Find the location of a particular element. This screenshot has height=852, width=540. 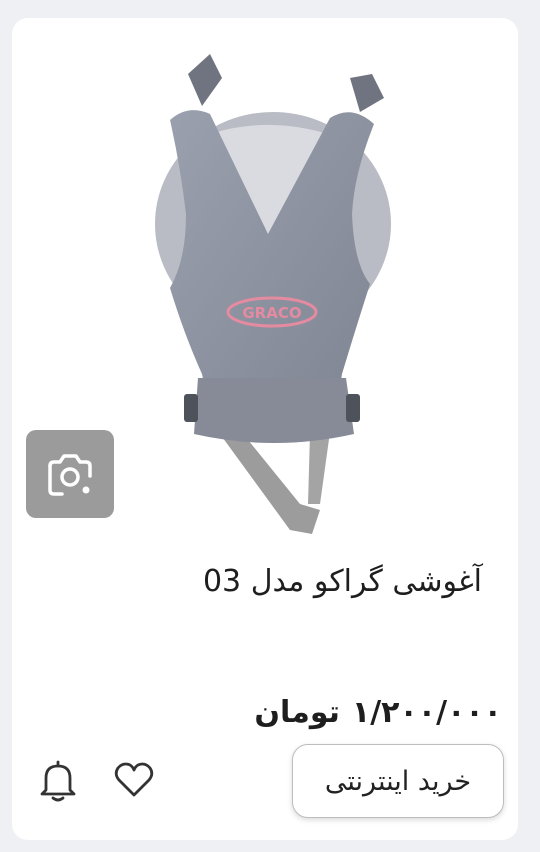

heart-icon is located at coordinates (134, 779).